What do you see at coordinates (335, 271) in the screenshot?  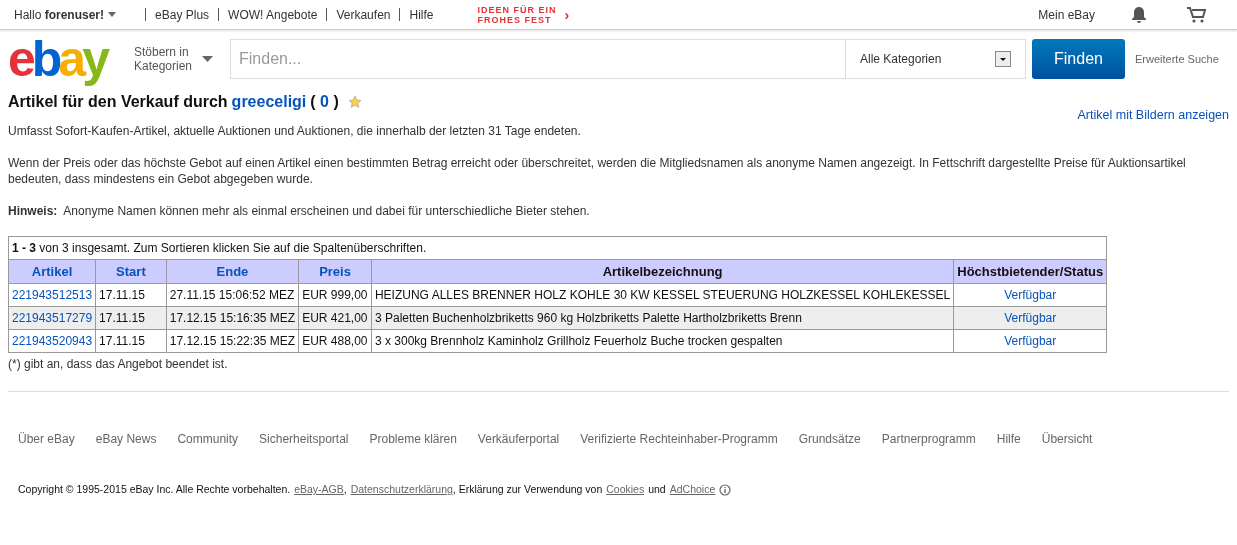 I see `column-header: Preis` at bounding box center [335, 271].